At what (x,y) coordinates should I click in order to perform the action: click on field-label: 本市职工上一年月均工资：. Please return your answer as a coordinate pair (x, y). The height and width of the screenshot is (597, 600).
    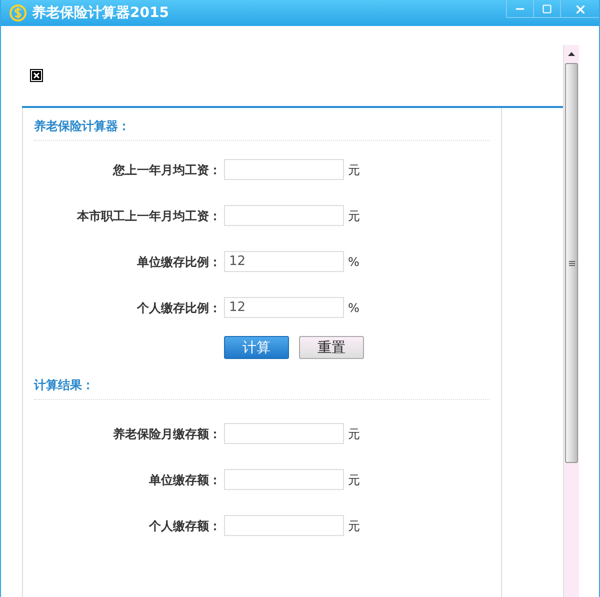
    Looking at the image, I should click on (148, 216).